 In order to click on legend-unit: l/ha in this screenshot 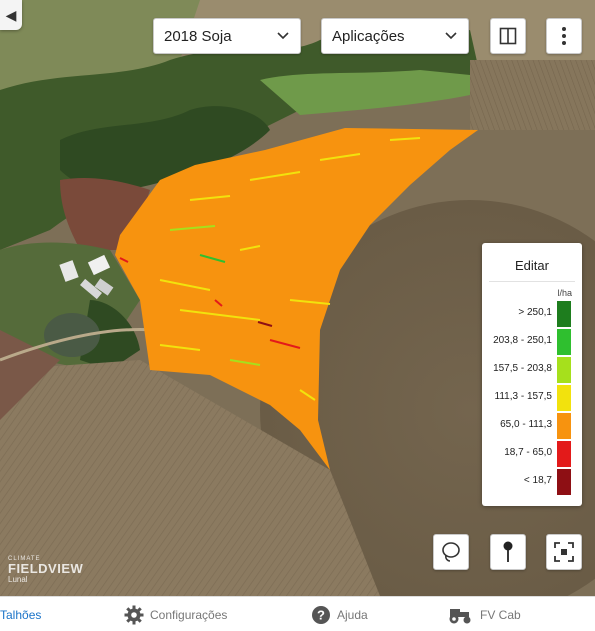, I will do `click(564, 293)`.